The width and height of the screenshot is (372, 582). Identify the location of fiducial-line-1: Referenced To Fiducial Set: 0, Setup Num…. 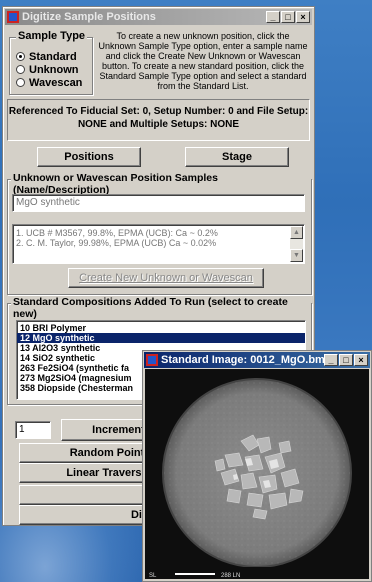
(158, 111).